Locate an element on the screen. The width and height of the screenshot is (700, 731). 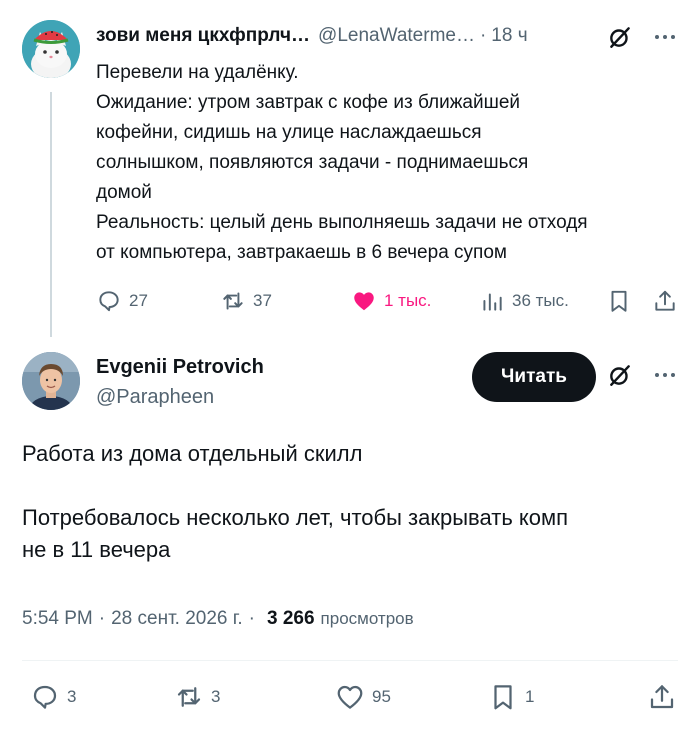
views-button: 36 тыс. is located at coordinates (524, 301).